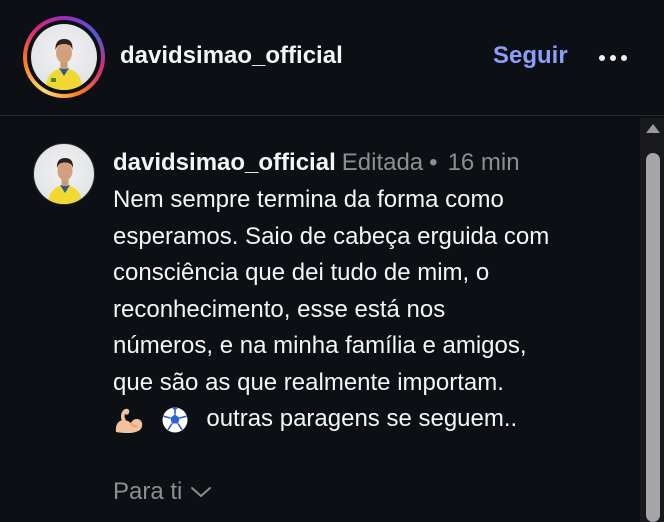 This screenshot has width=664, height=522. Describe the element at coordinates (279, 309) in the screenshot. I see `comment-line: reconhecimento, esse está nos` at that location.